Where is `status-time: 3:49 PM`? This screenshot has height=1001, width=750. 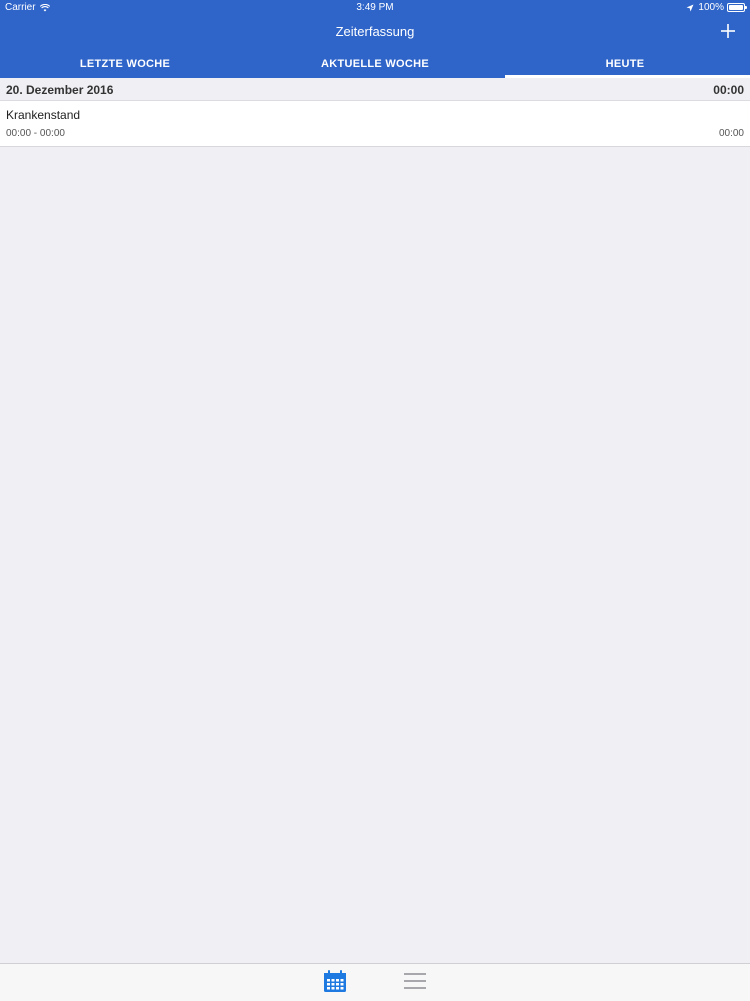 status-time: 3:49 PM is located at coordinates (375, 7).